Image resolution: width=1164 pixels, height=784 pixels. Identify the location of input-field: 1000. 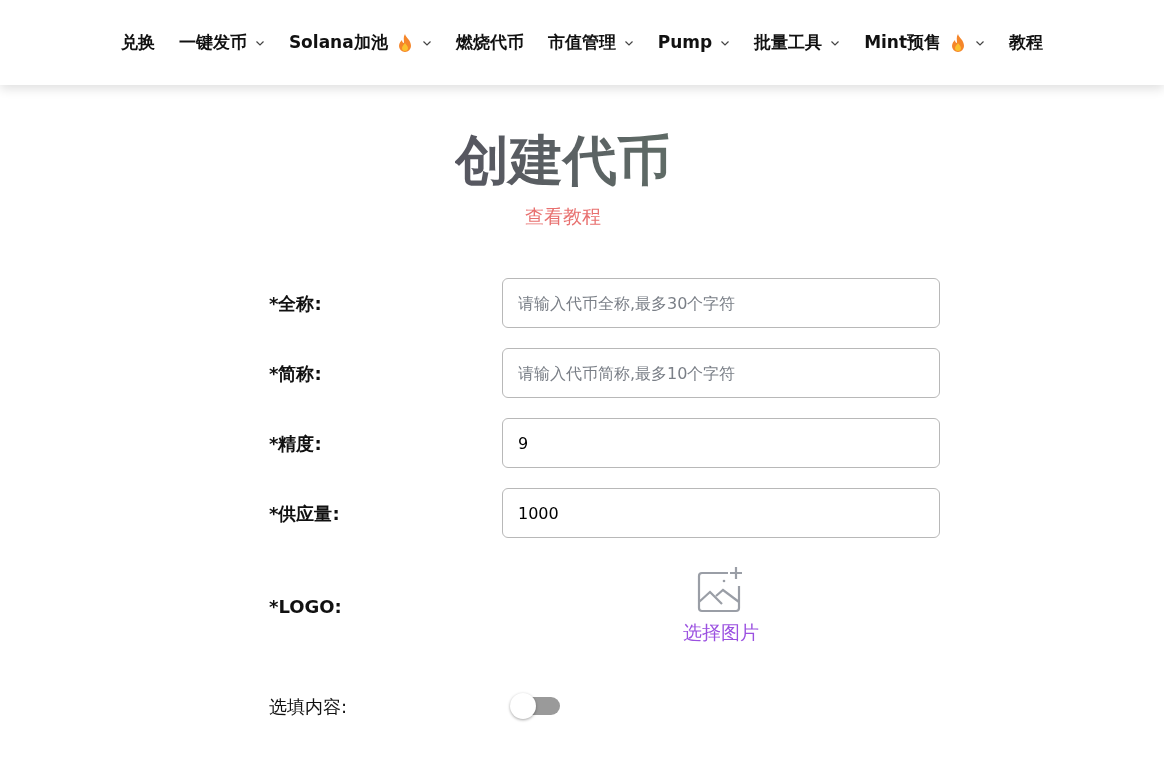
(721, 513).